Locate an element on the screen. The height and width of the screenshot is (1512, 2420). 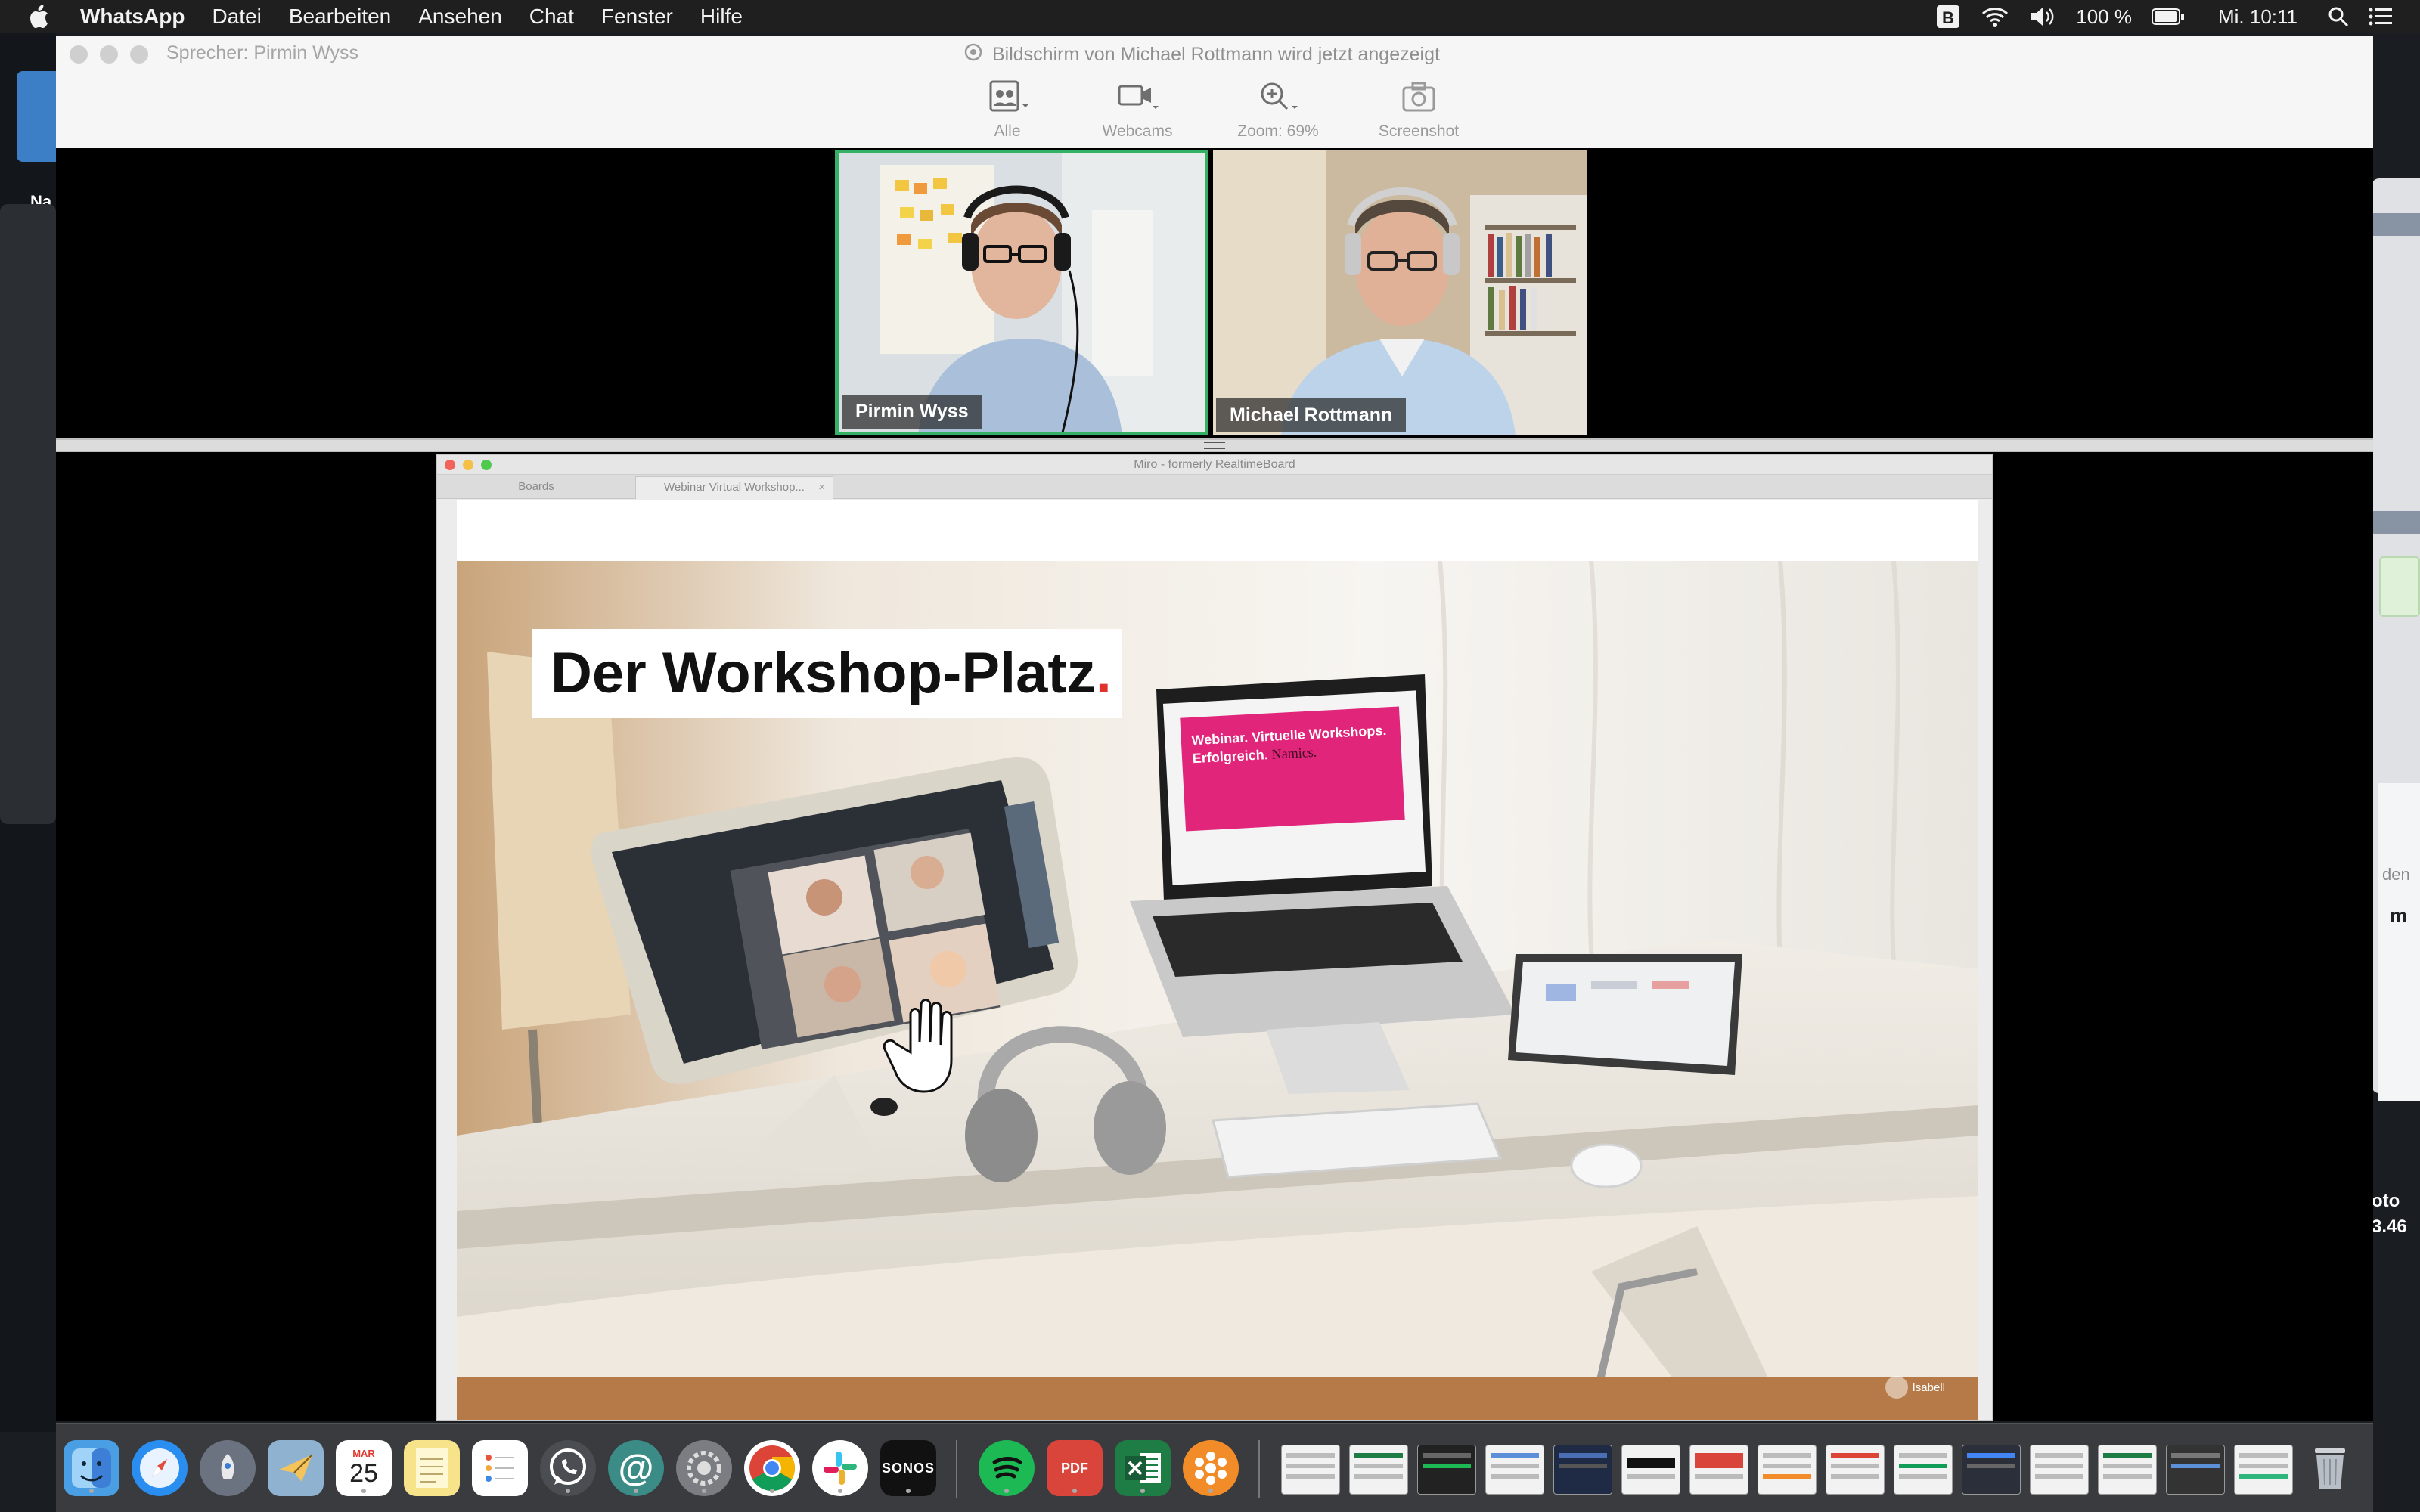
miro-close-button is located at coordinates (450, 465).